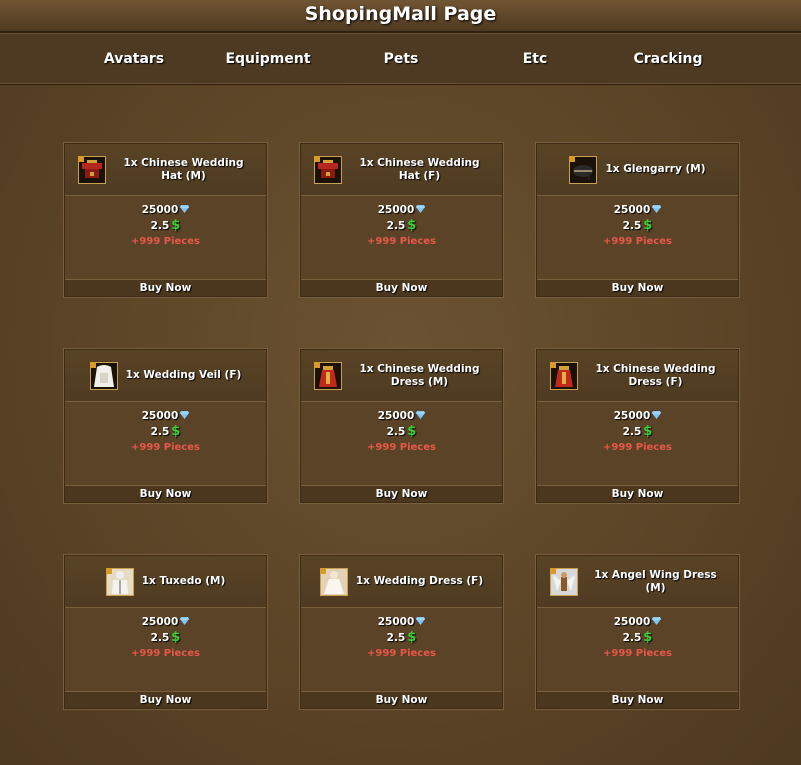 The width and height of the screenshot is (801, 765). Describe the element at coordinates (401, 170) in the screenshot. I see `product-header: 1x Chinese Wedding Hat (F)` at that location.